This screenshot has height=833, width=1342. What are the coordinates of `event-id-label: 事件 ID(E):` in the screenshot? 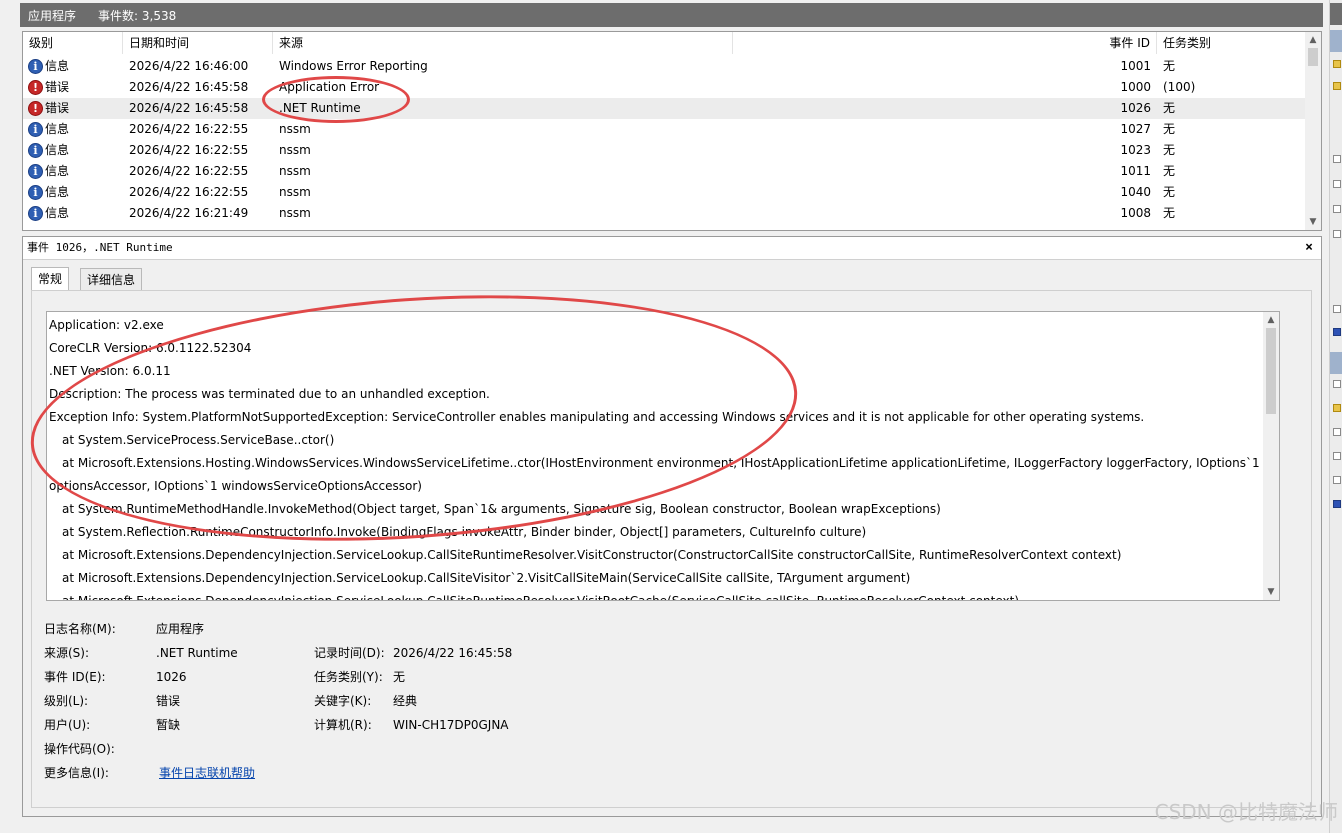 It's located at (75, 677).